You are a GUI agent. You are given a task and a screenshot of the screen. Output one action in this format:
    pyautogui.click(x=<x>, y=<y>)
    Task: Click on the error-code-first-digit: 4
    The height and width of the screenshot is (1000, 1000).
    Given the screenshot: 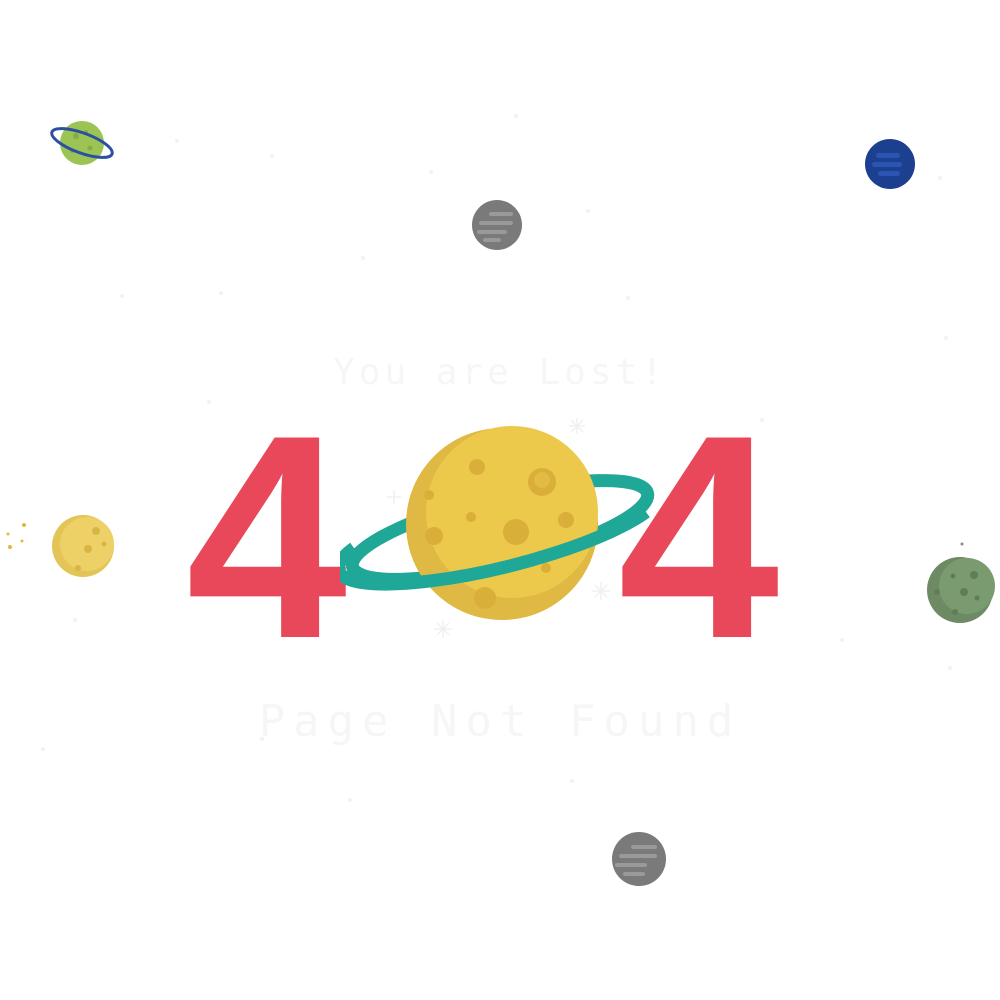 What is the action you would take?
    pyautogui.click(x=267, y=537)
    